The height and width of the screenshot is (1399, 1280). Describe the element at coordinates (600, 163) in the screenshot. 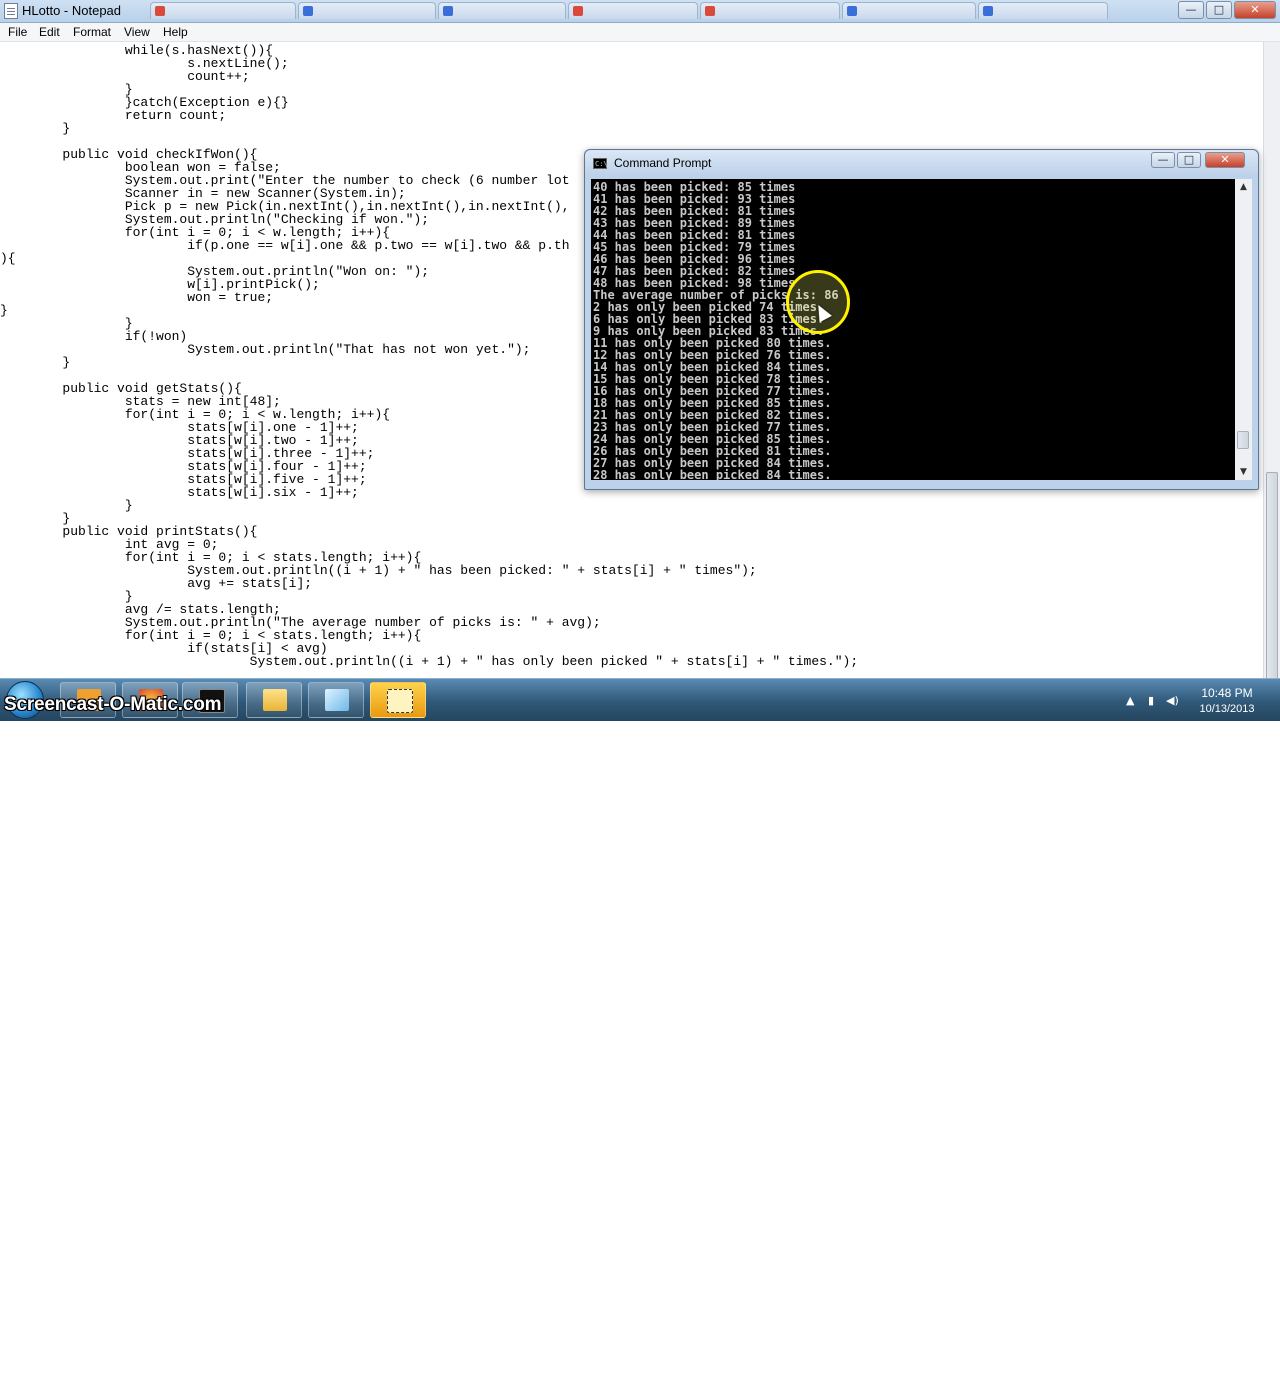

I see `console-icon: C:\` at that location.